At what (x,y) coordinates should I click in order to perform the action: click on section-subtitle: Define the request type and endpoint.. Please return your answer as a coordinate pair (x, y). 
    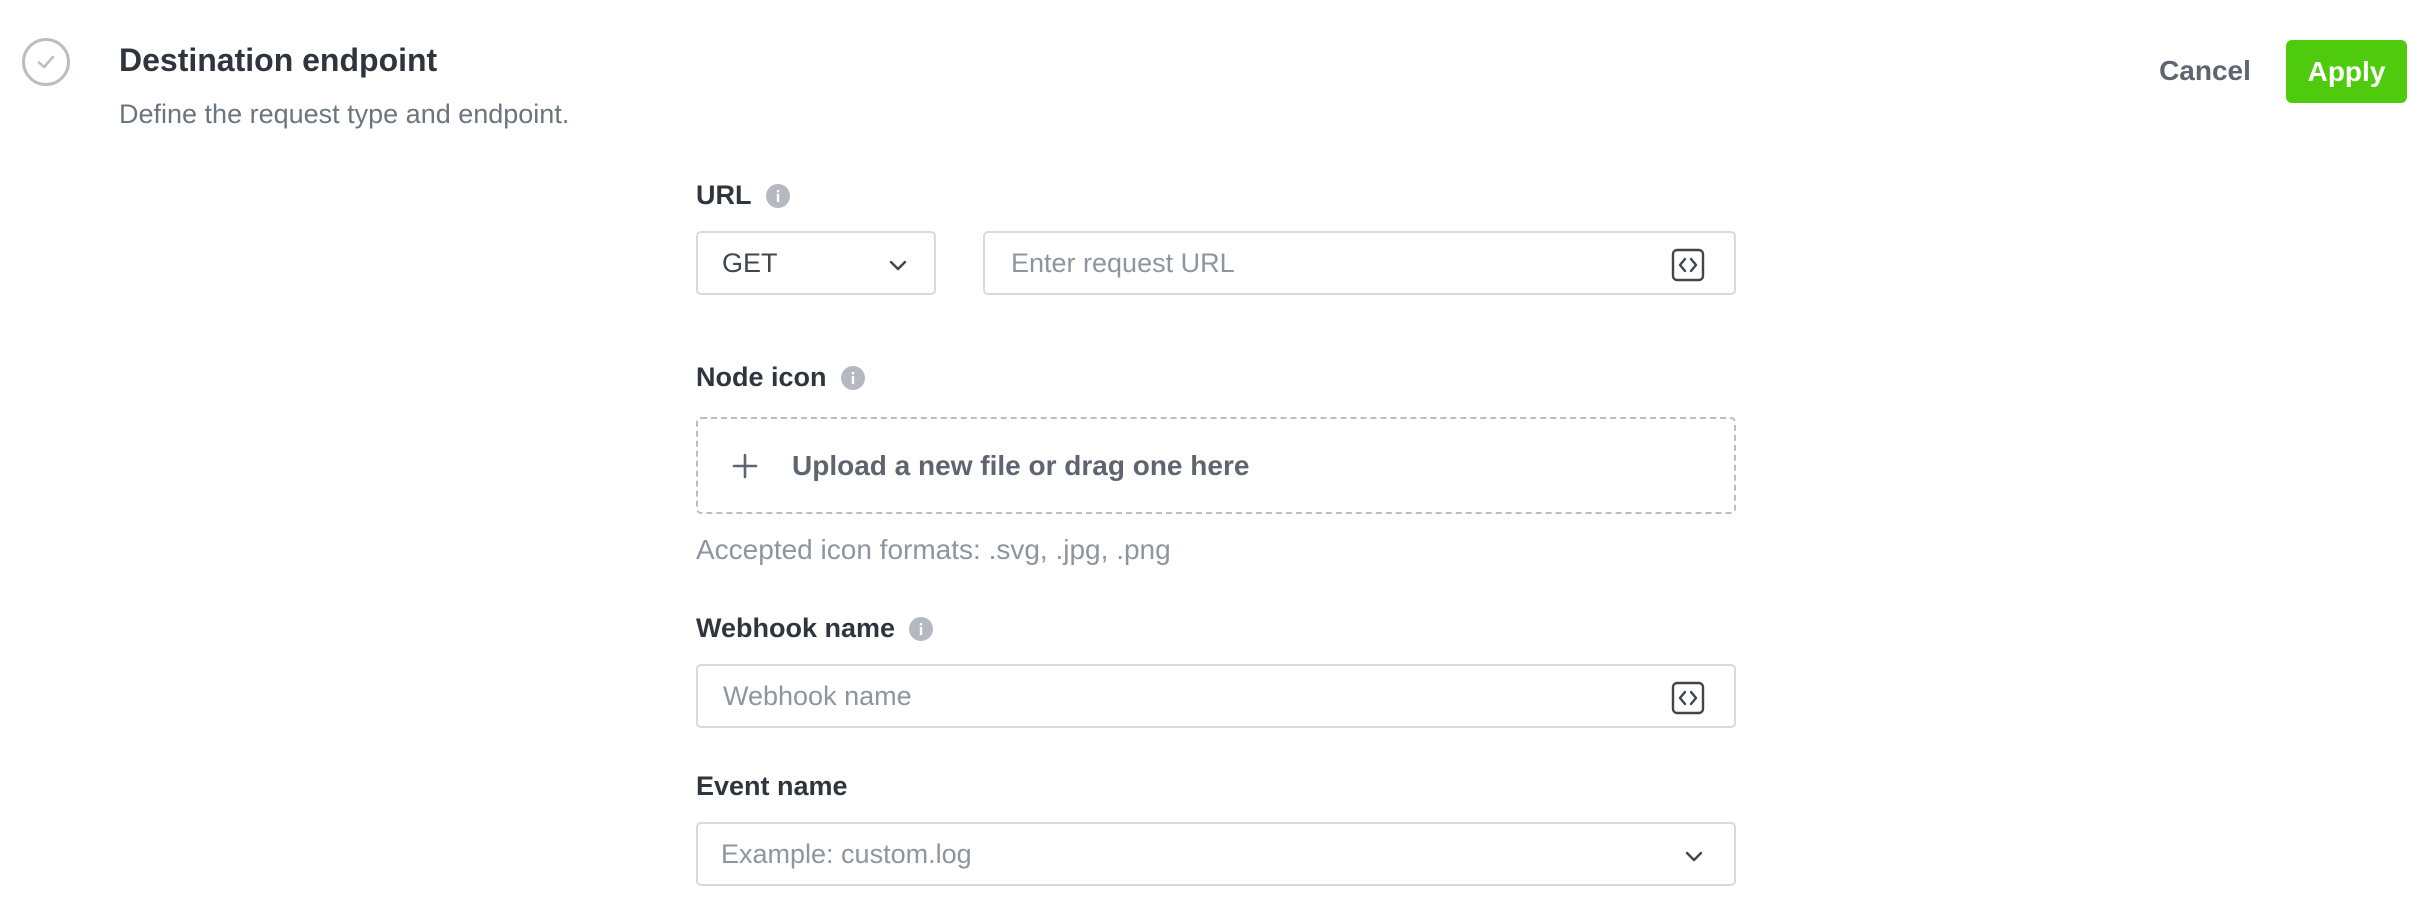
    Looking at the image, I should click on (344, 114).